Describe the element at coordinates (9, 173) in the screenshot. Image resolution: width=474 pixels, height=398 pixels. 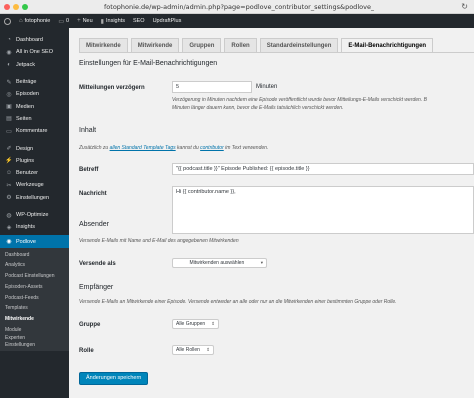
I see `users-icon: ☺` at that location.